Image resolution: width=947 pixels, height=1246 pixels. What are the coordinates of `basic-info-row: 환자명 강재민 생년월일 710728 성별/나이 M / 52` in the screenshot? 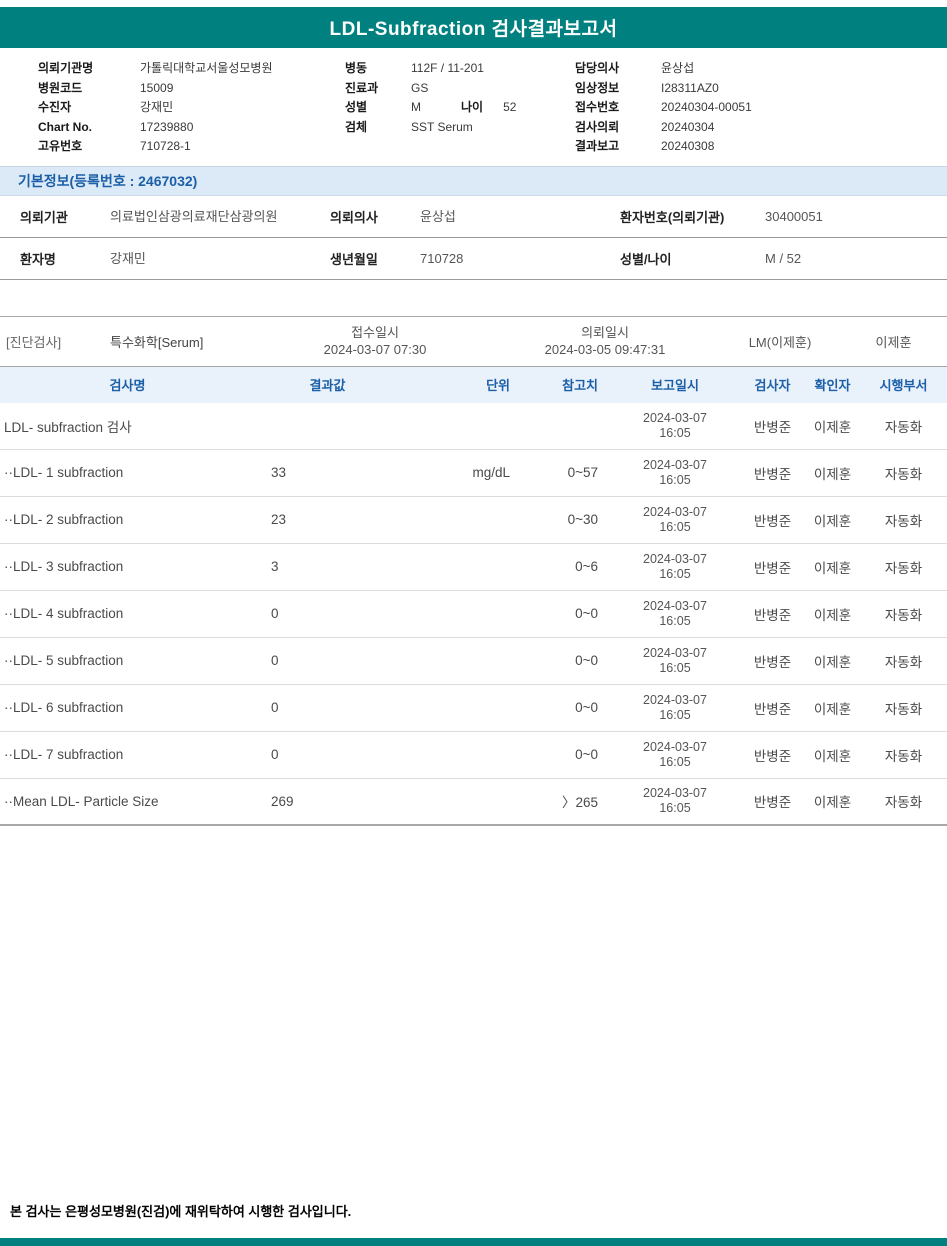 It's located at (473, 259).